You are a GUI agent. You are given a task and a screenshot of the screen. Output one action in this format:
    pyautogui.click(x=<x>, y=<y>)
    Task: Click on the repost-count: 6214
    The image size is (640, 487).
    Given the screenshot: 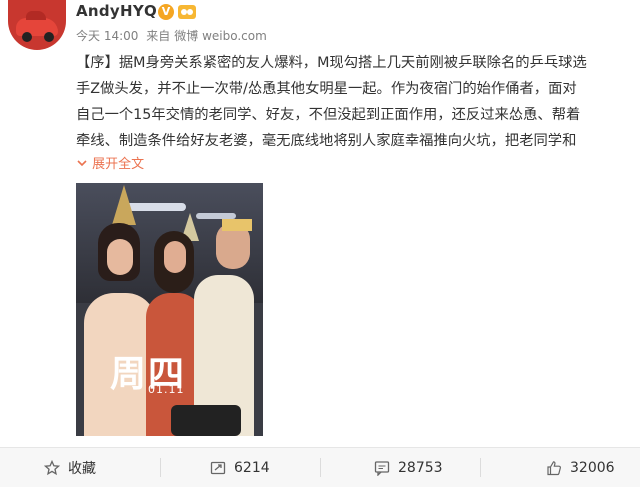 What is the action you would take?
    pyautogui.click(x=252, y=467)
    